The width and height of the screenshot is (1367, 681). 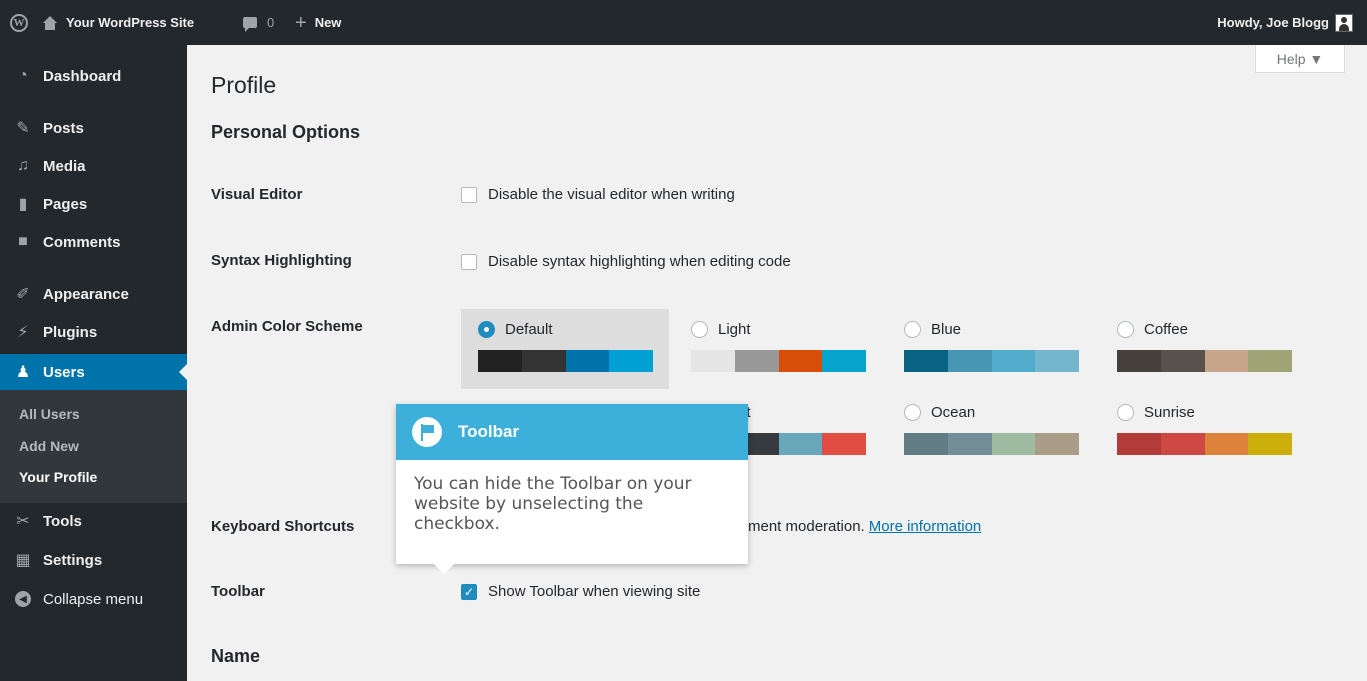 I want to click on sidebar-item-appearance: ✐ Appearance, so click(x=93, y=294).